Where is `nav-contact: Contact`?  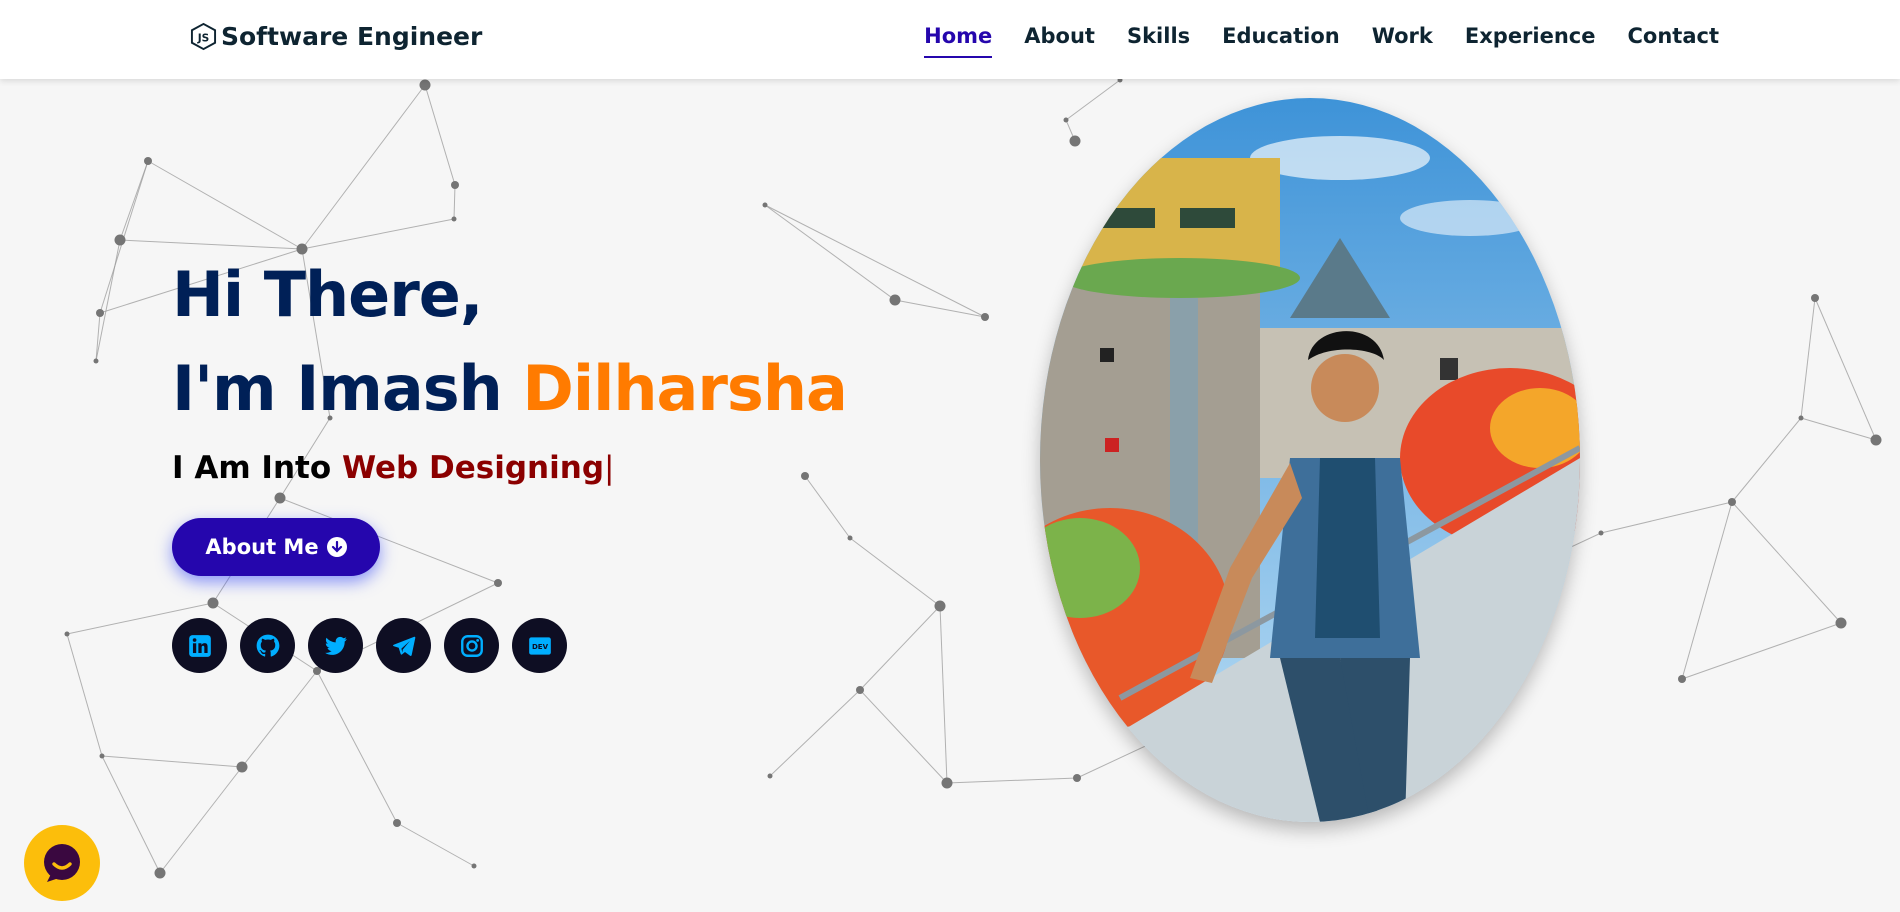
nav-contact: Contact is located at coordinates (1674, 41).